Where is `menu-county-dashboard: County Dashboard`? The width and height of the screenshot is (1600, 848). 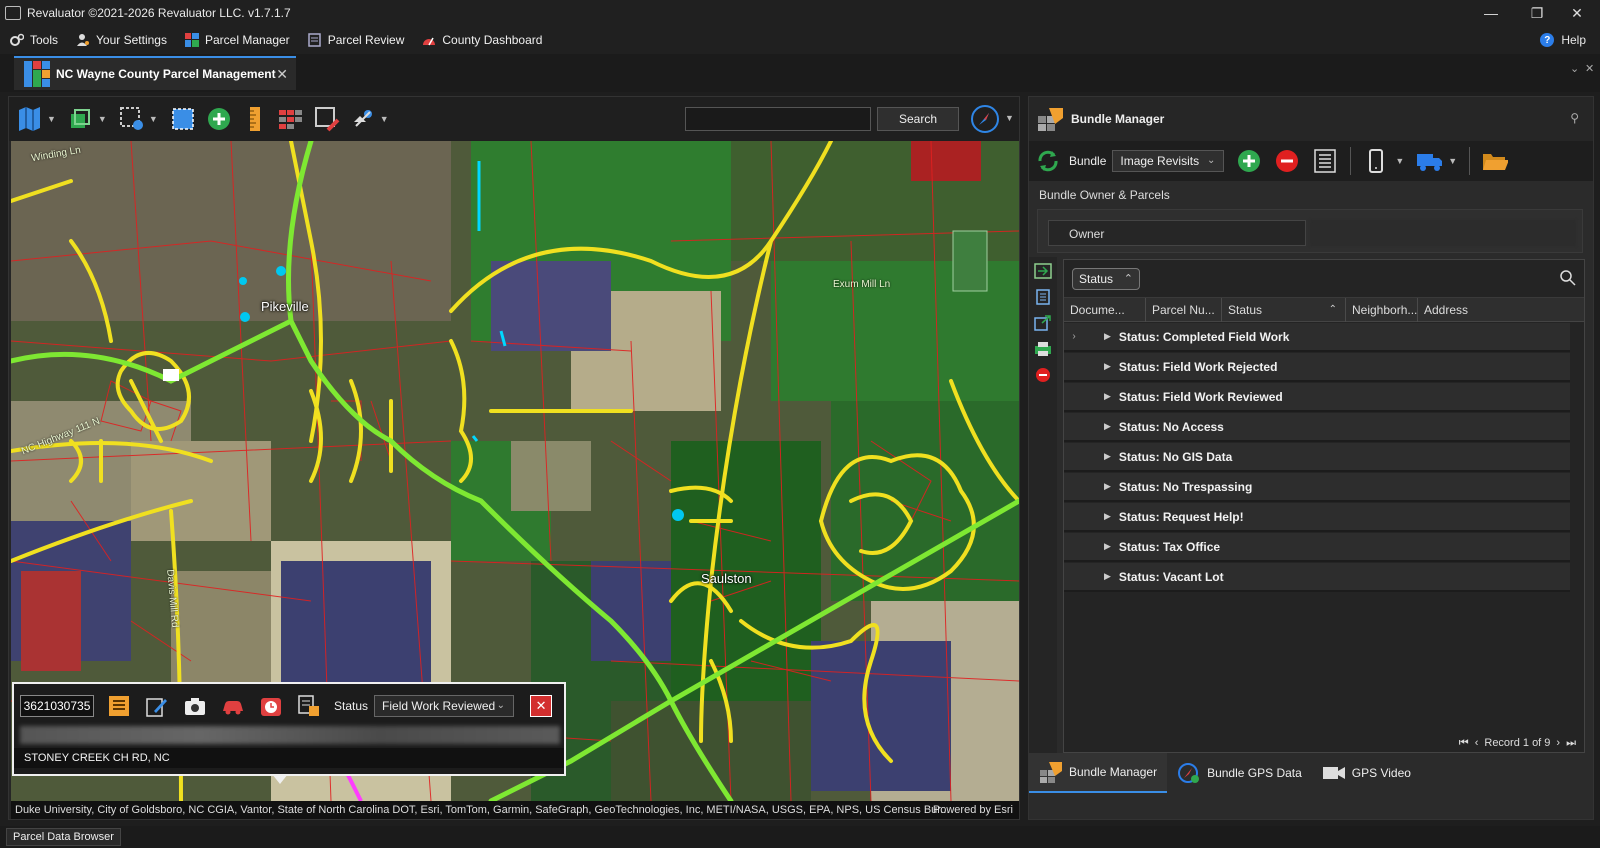 menu-county-dashboard: County Dashboard is located at coordinates (482, 40).